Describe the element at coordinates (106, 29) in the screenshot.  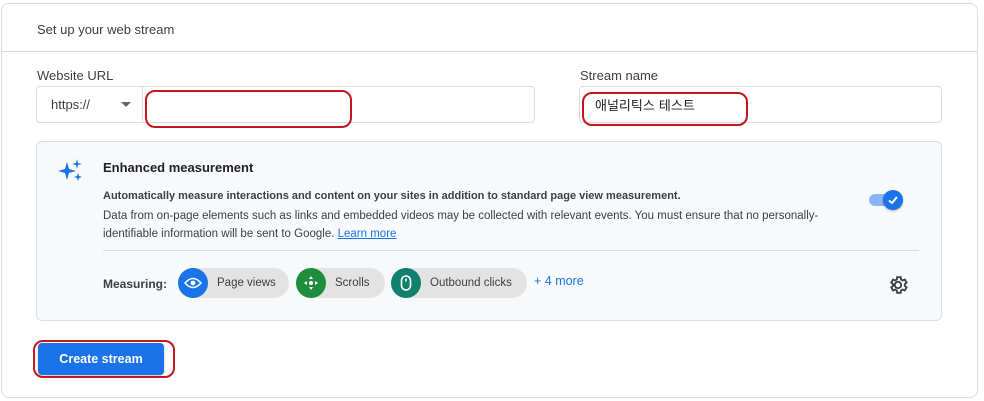
I see `card-title: Set up your web stream` at that location.